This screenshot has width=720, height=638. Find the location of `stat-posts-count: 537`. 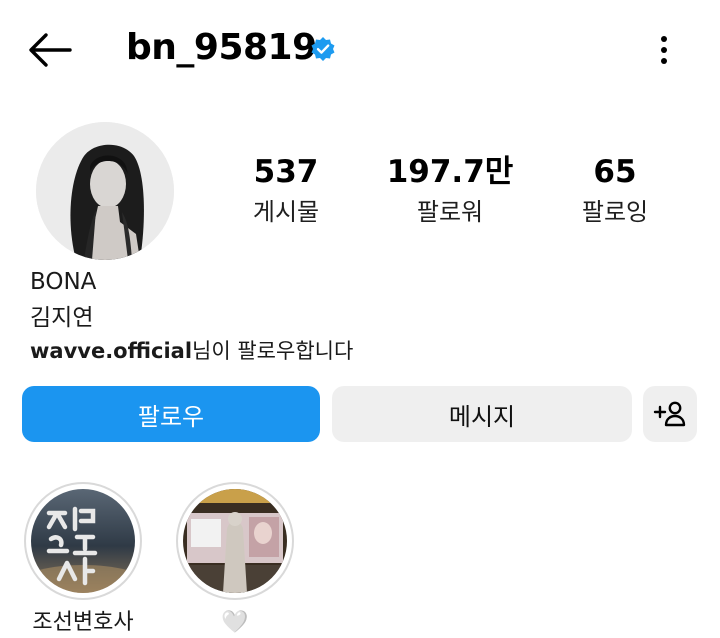

stat-posts-count: 537 is located at coordinates (286, 172).